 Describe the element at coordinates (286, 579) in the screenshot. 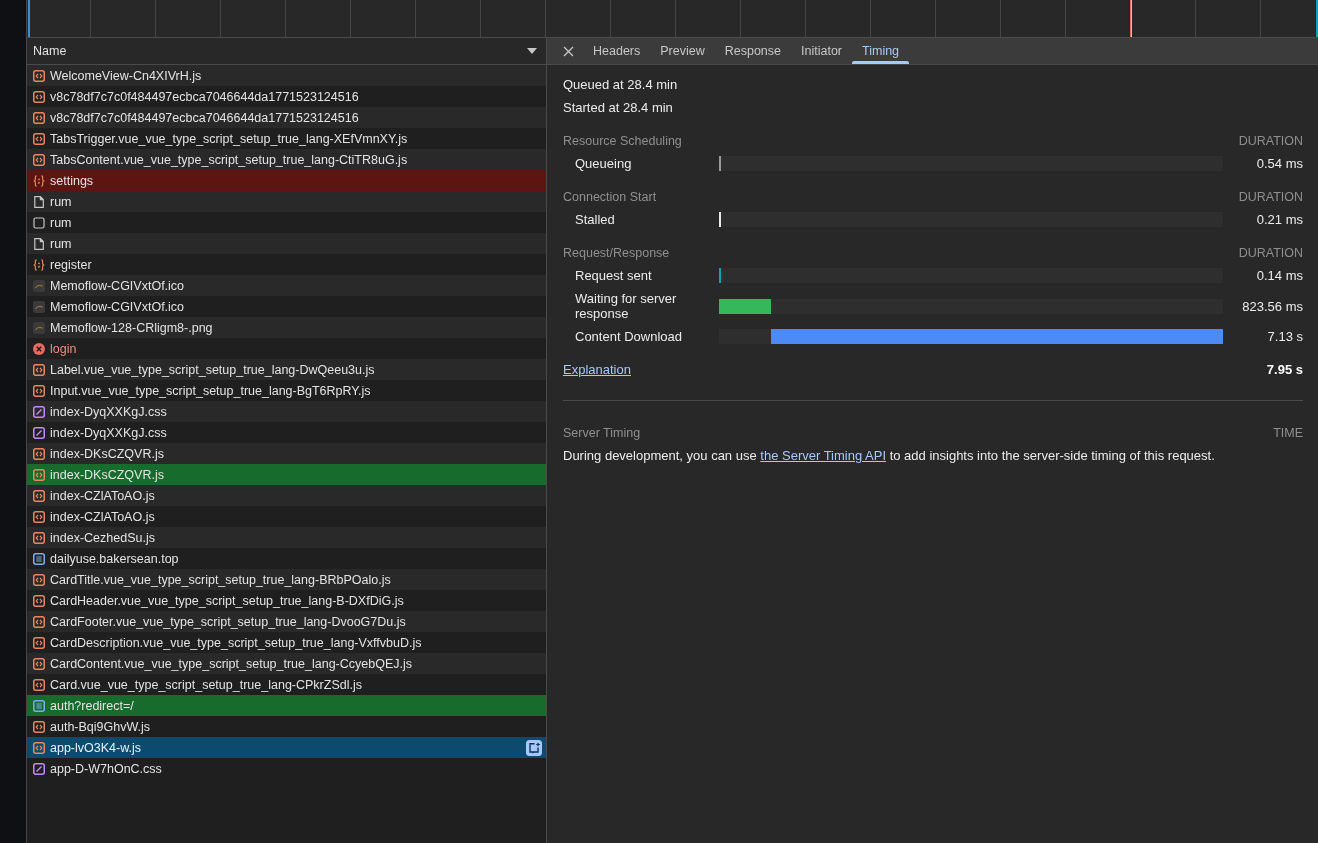

I see `request-row: CardTitle.vue_vue_type_script_setup_true_lang-BRbPOalo.js` at that location.